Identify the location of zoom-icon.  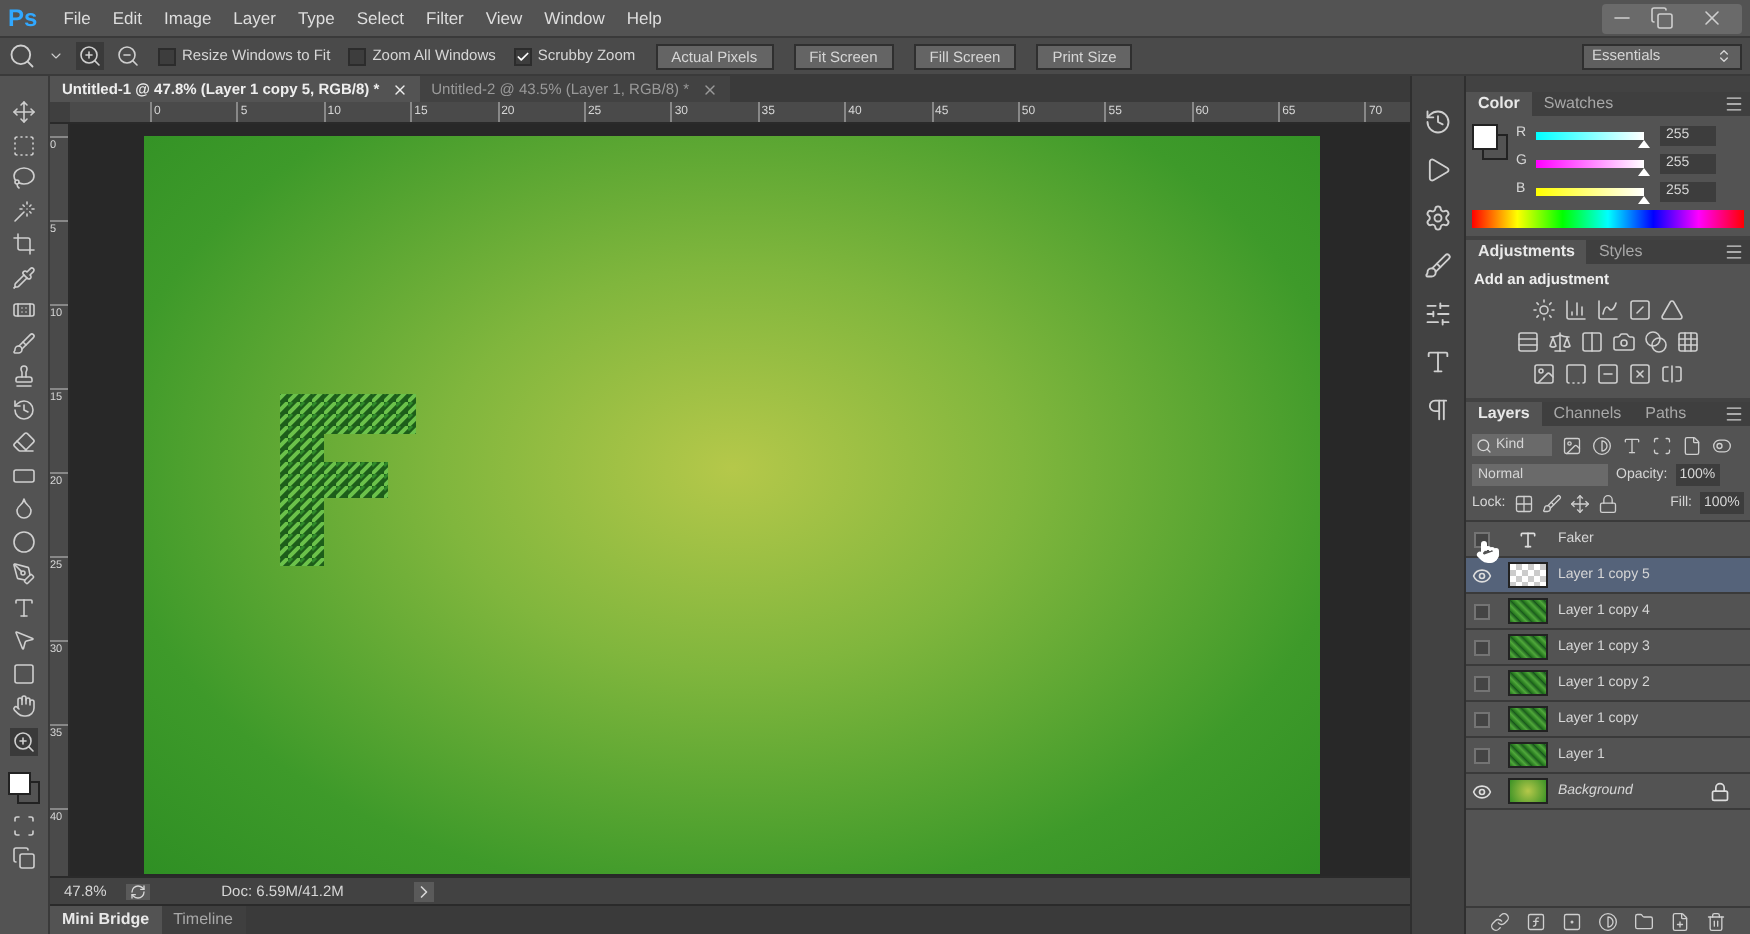
(24, 741).